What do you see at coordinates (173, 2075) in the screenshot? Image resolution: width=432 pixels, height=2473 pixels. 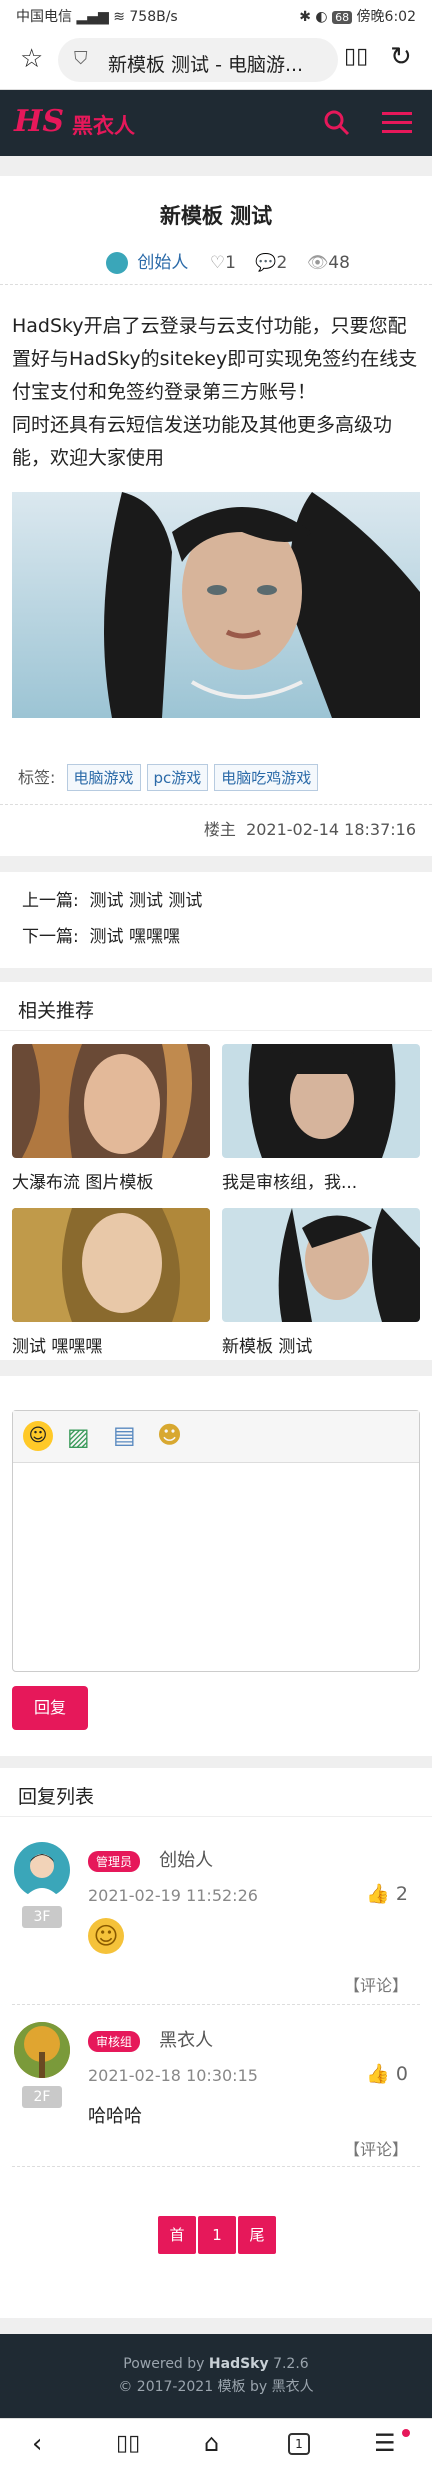 I see `reply-time: 2021-02-18 10:30:15` at bounding box center [173, 2075].